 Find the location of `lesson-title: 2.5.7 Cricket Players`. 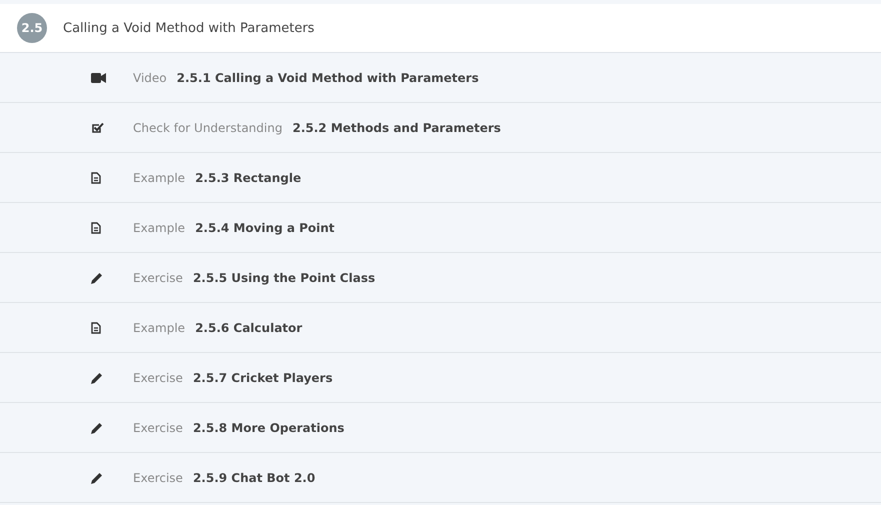

lesson-title: 2.5.7 Cricket Players is located at coordinates (262, 377).